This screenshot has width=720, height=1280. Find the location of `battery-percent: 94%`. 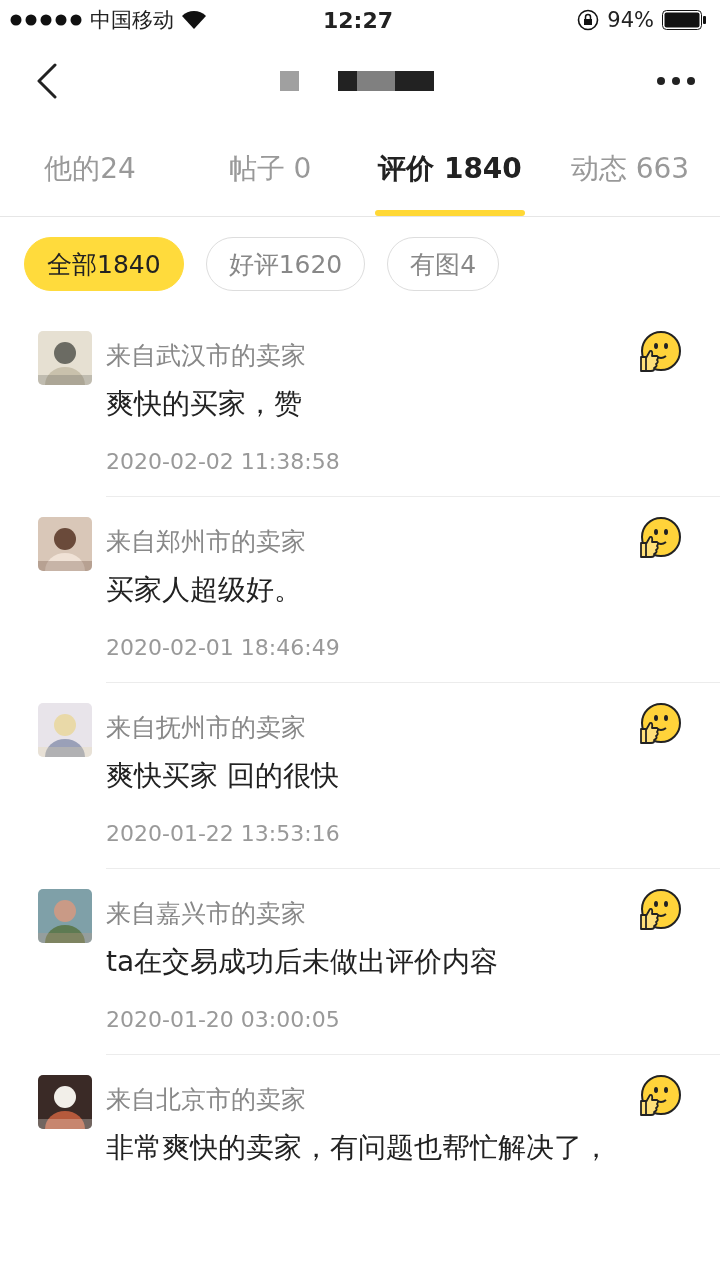

battery-percent: 94% is located at coordinates (630, 20).